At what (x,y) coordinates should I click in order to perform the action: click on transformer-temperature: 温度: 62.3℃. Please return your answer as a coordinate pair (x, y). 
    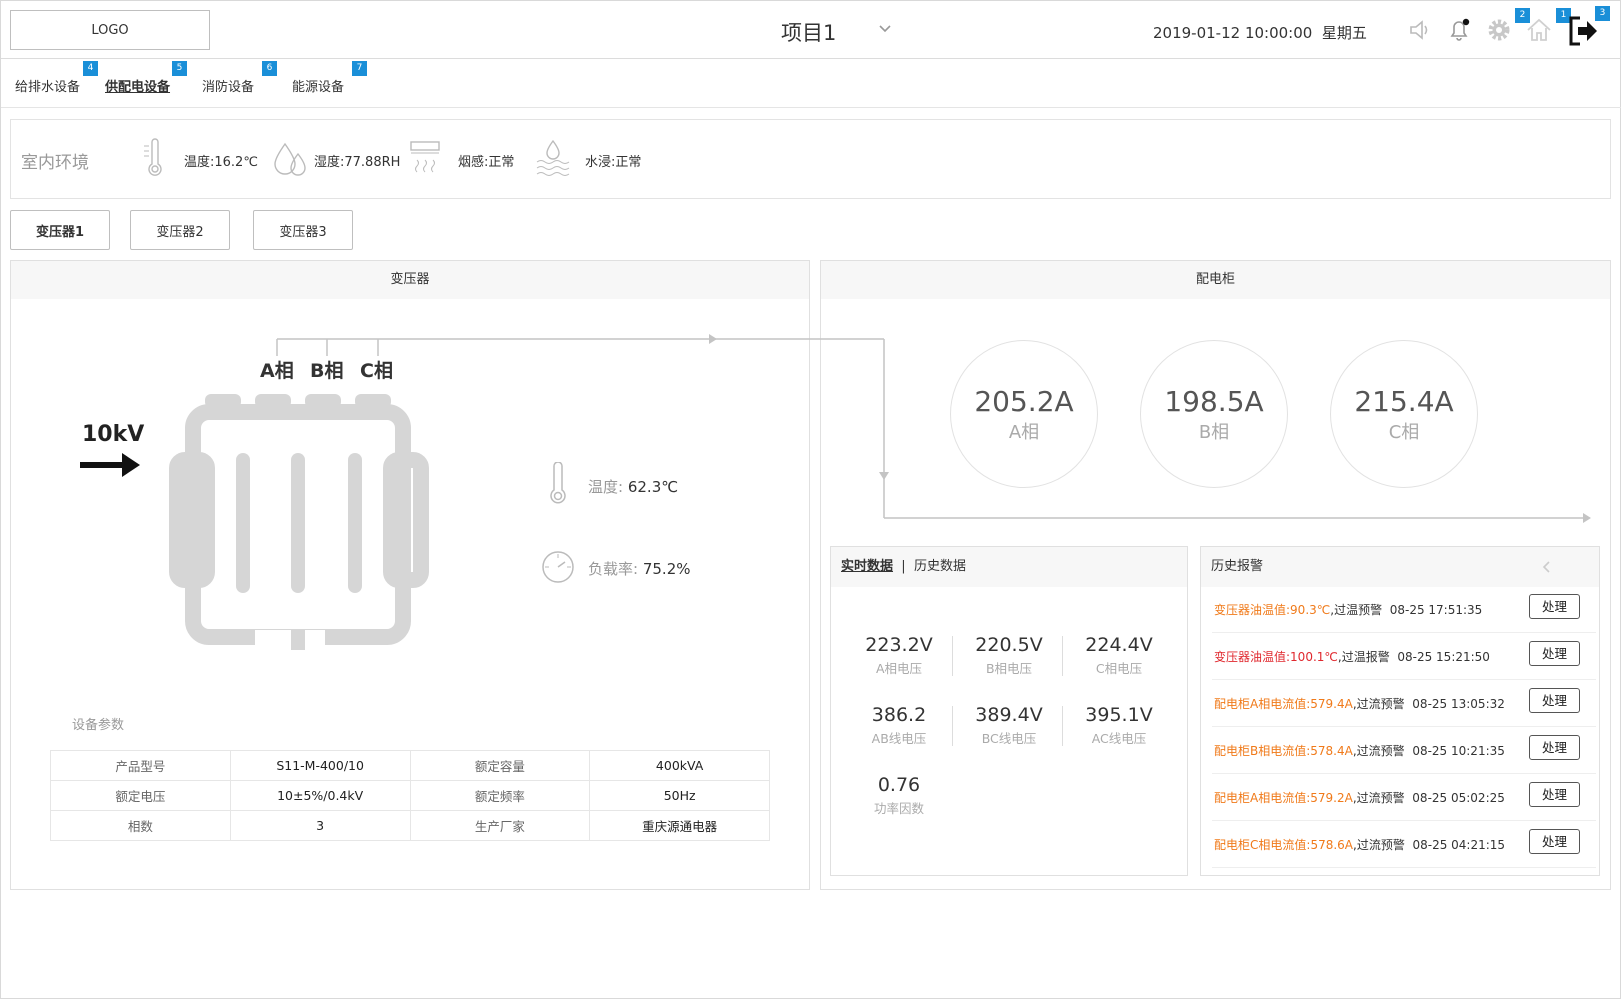
    Looking at the image, I should click on (633, 486).